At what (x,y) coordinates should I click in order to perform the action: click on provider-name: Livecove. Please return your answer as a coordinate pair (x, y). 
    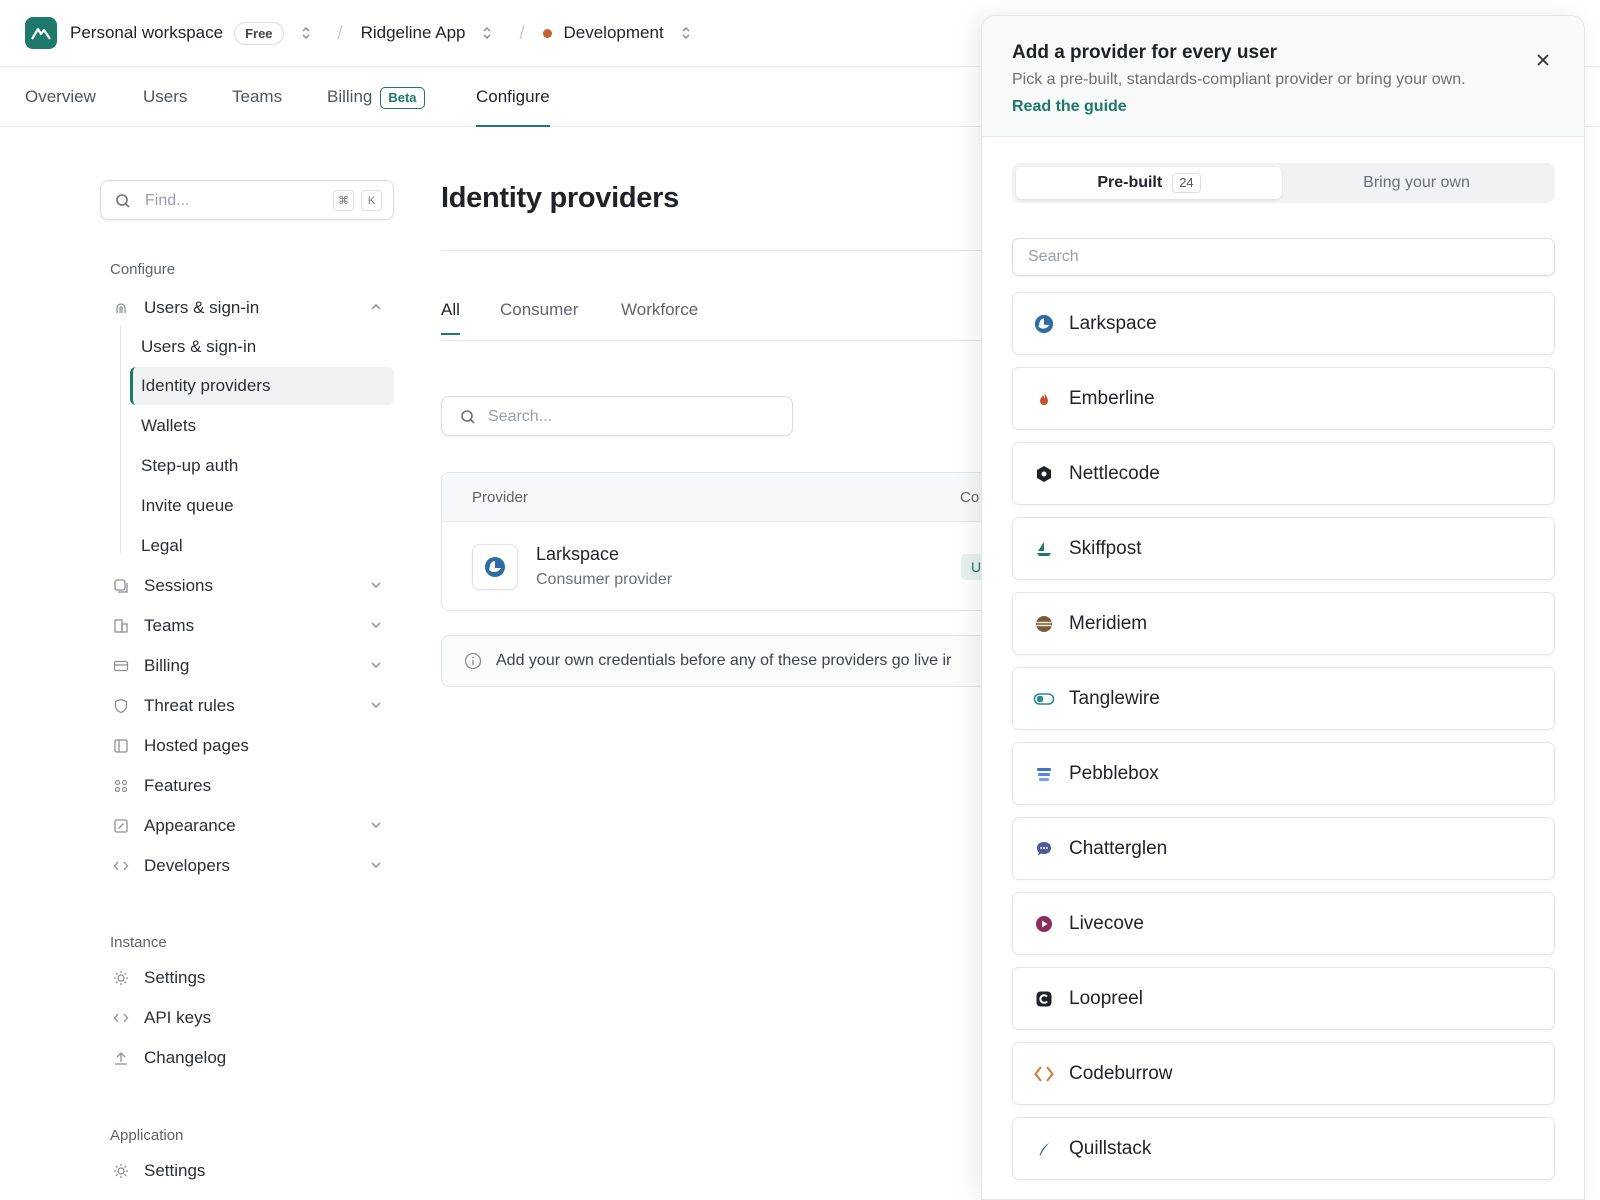
    Looking at the image, I should click on (1106, 923).